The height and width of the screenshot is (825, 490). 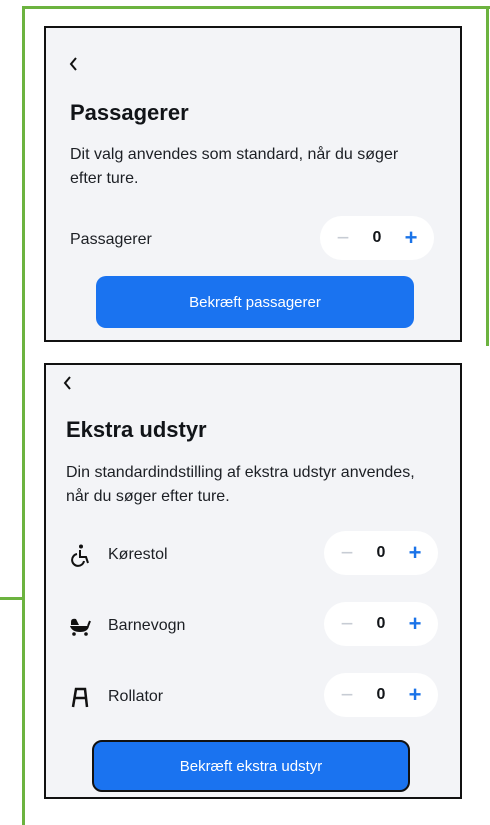 I want to click on passengers-stepper: − 0 +, so click(x=377, y=238).